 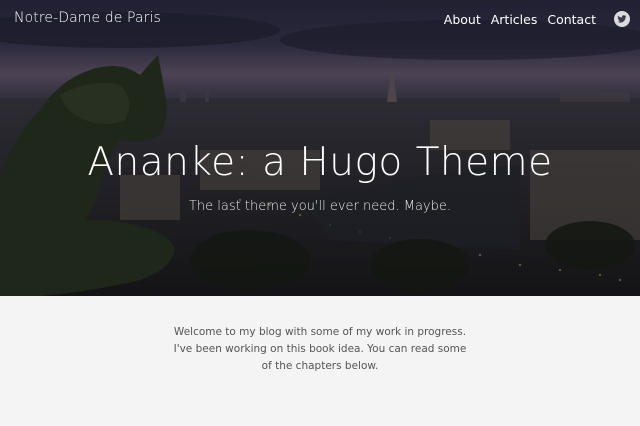 I want to click on site-title-link: Notre-Dame de Paris, so click(x=87, y=18).